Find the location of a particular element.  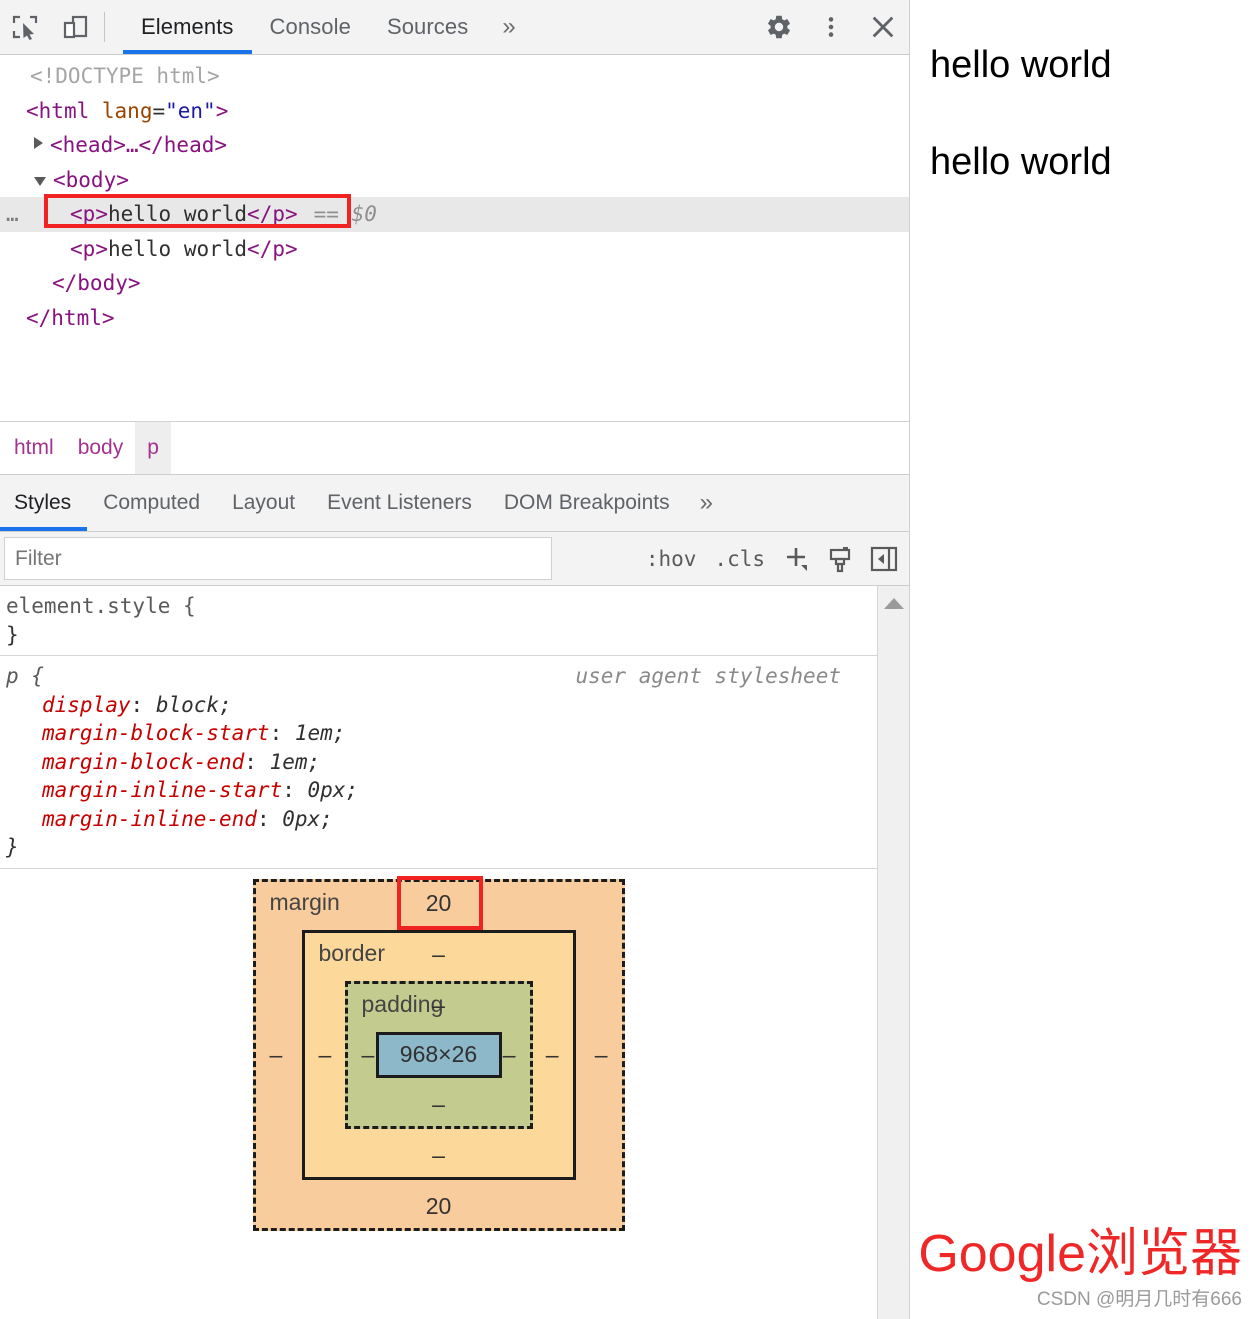

tab-styles: Styles is located at coordinates (44, 503).